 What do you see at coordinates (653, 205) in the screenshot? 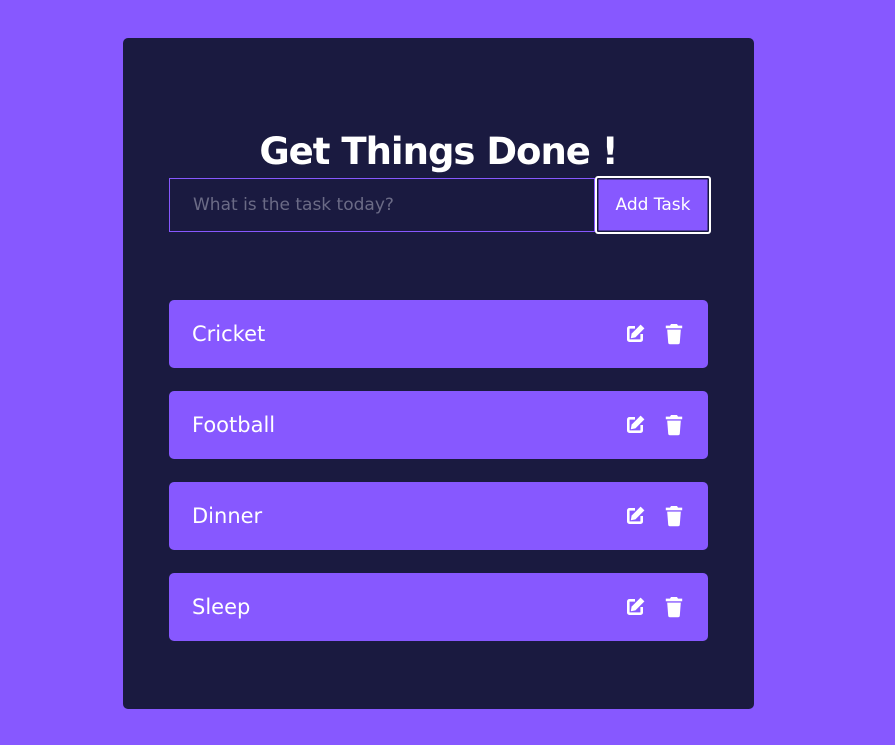
I see `add-task-button: Add Task` at bounding box center [653, 205].